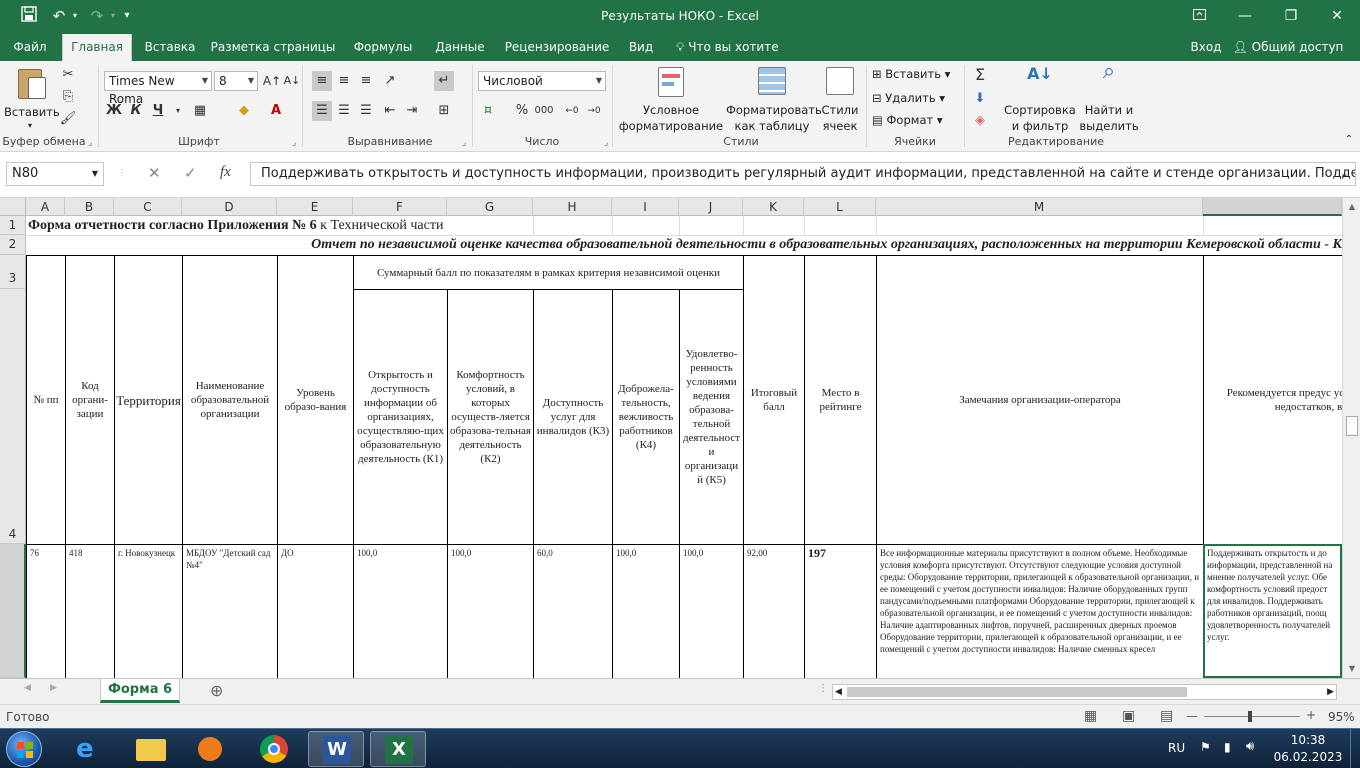 Image resolution: width=1360 pixels, height=768 pixels. I want to click on sheet-tab-form6: Форма 6, so click(140, 691).